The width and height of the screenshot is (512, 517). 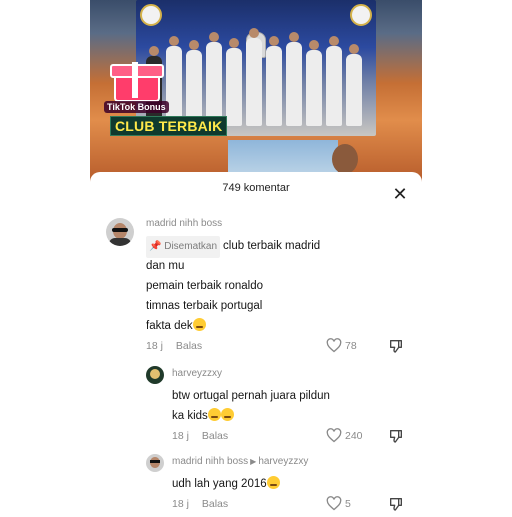 I want to click on like-count: 5, so click(x=348, y=503).